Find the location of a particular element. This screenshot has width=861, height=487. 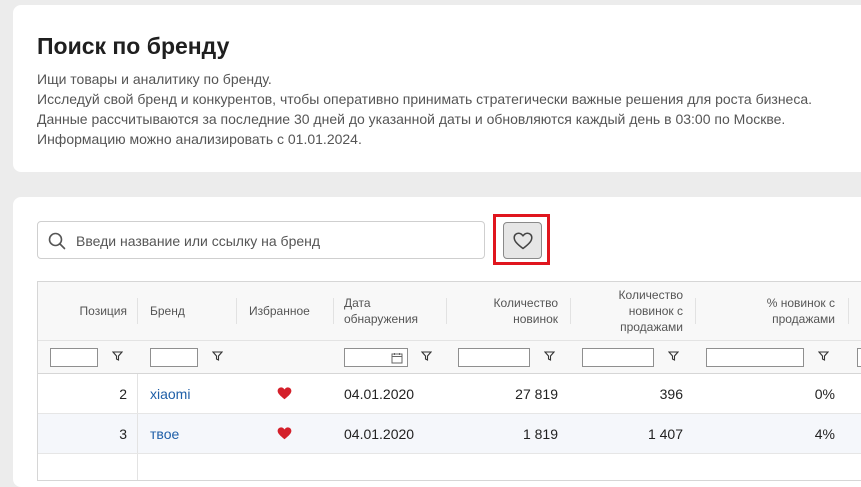

new-items-cell: 27 819 is located at coordinates (536, 393).